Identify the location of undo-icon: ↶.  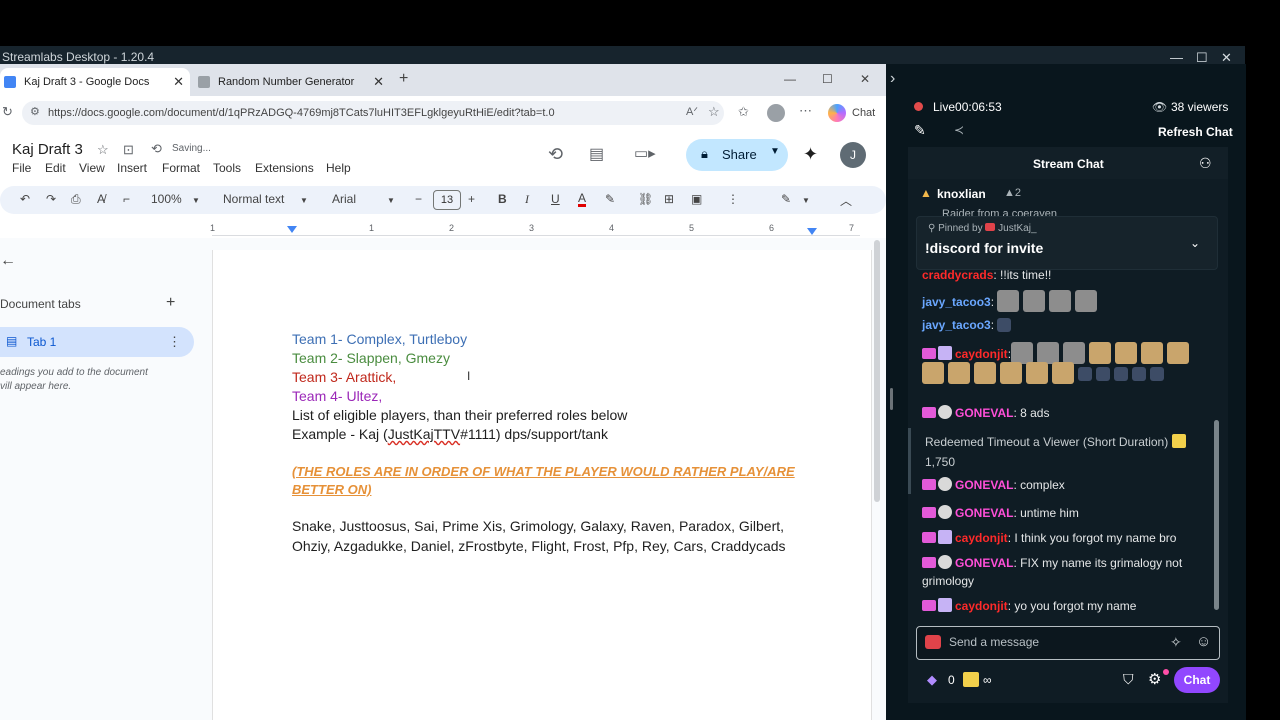
(25, 199).